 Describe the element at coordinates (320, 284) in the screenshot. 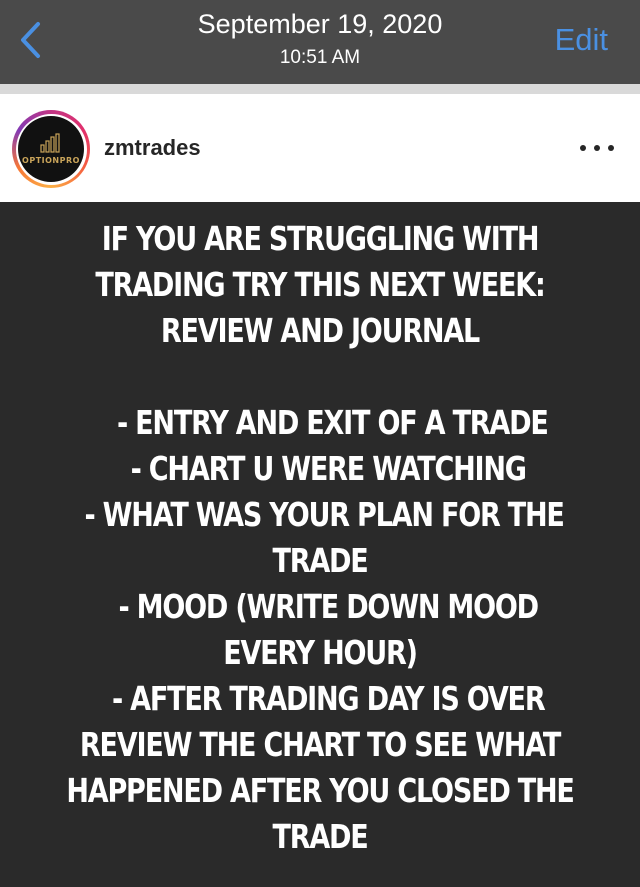

I see `post-text-line: TRADING TRY THIS NEXT WEEK:` at that location.